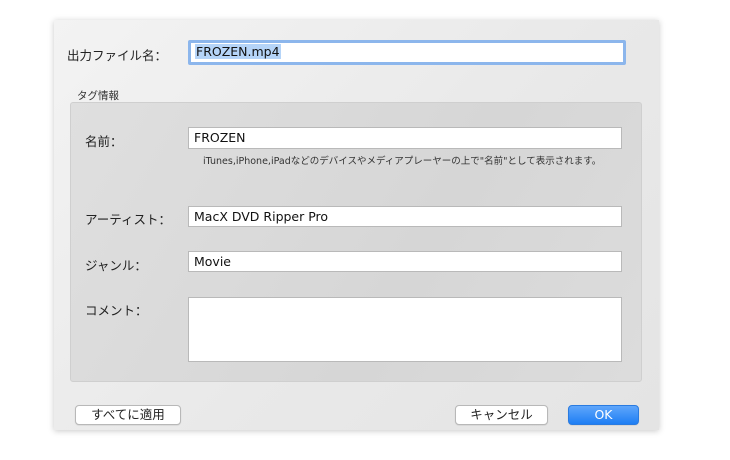 The image size is (730, 460). Describe the element at coordinates (98, 96) in the screenshot. I see `tag-info-title: タグ情報` at that location.